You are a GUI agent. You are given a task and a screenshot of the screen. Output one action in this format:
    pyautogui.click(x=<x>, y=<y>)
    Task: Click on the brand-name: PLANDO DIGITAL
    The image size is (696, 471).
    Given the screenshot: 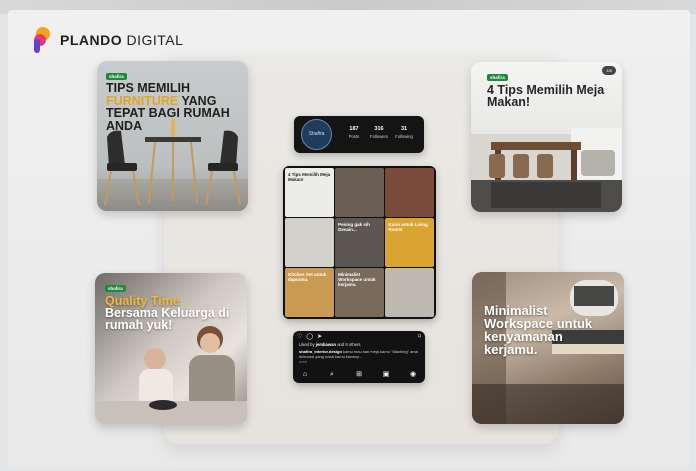 What is the action you would take?
    pyautogui.click(x=122, y=40)
    